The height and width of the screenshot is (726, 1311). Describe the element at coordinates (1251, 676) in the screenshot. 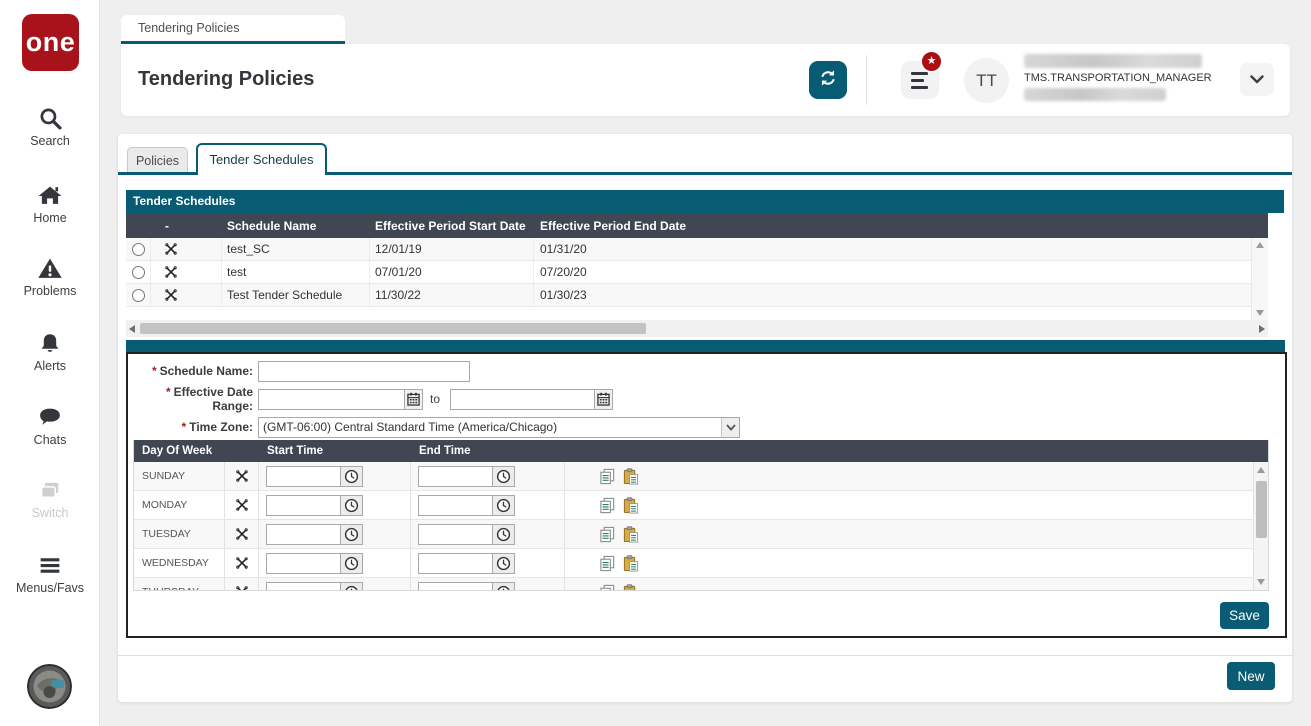

I see `new-button: New` at that location.